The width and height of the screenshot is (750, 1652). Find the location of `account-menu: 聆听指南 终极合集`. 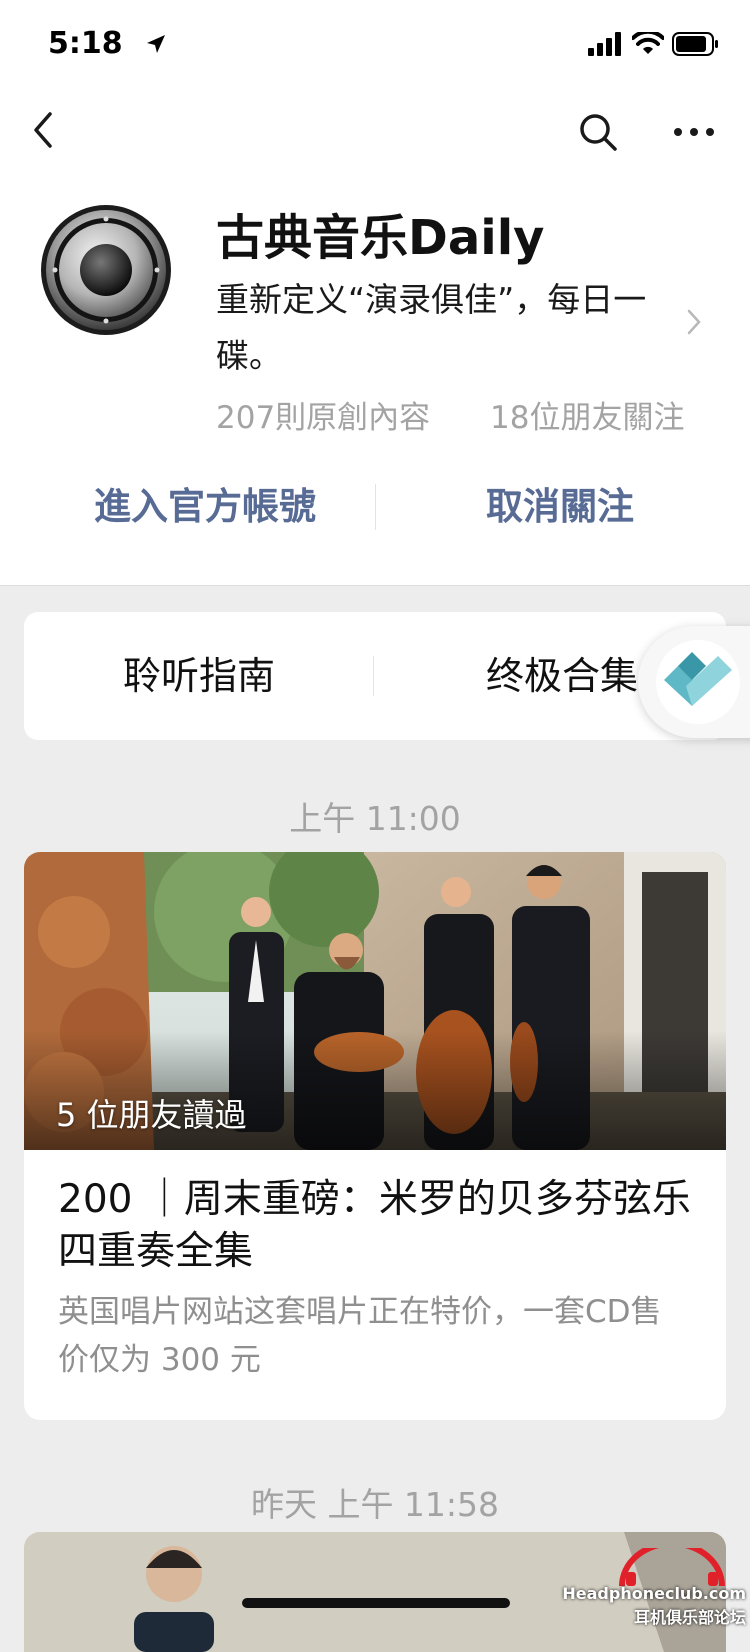

account-menu: 聆听指南 终极合集 is located at coordinates (375, 676).